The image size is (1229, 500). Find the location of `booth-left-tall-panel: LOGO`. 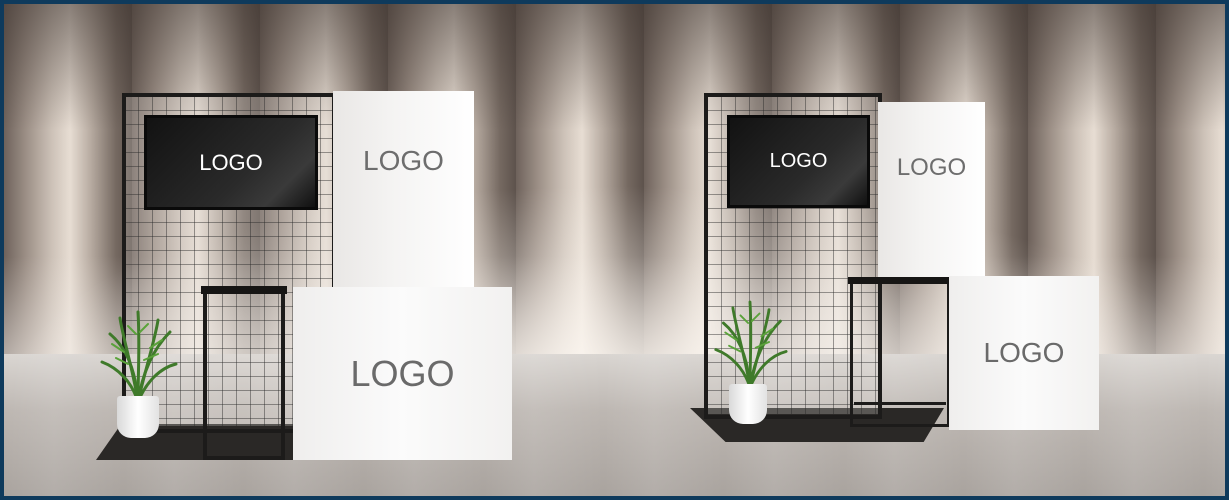

booth-left-tall-panel: LOGO is located at coordinates (403, 195).